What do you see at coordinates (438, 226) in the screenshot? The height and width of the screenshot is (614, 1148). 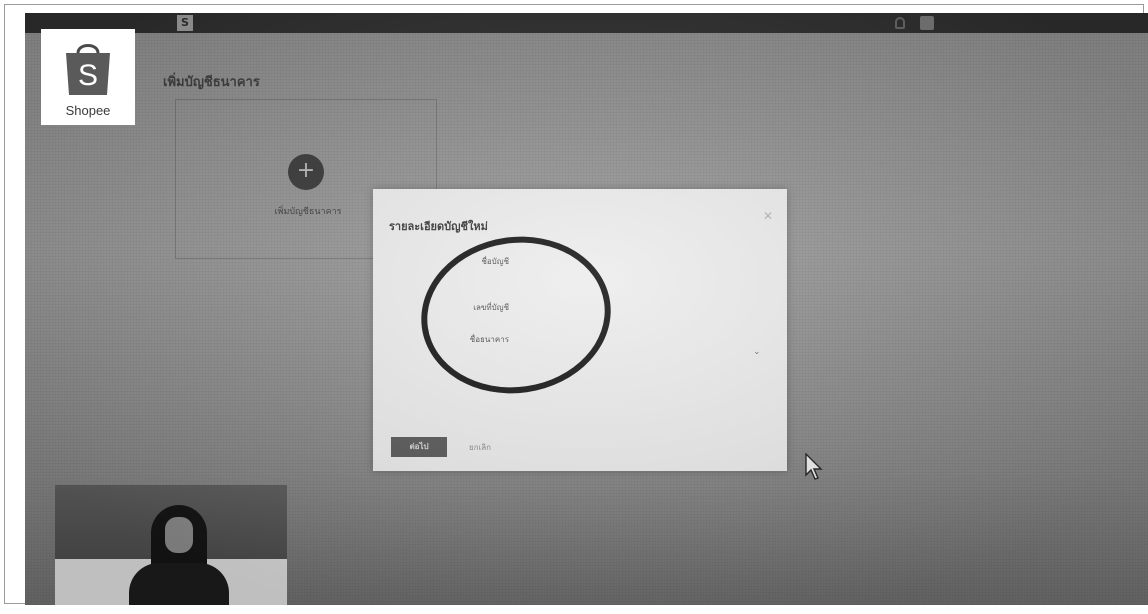 I see `modal-title: รายละเอียดบัญชีใหม่` at bounding box center [438, 226].